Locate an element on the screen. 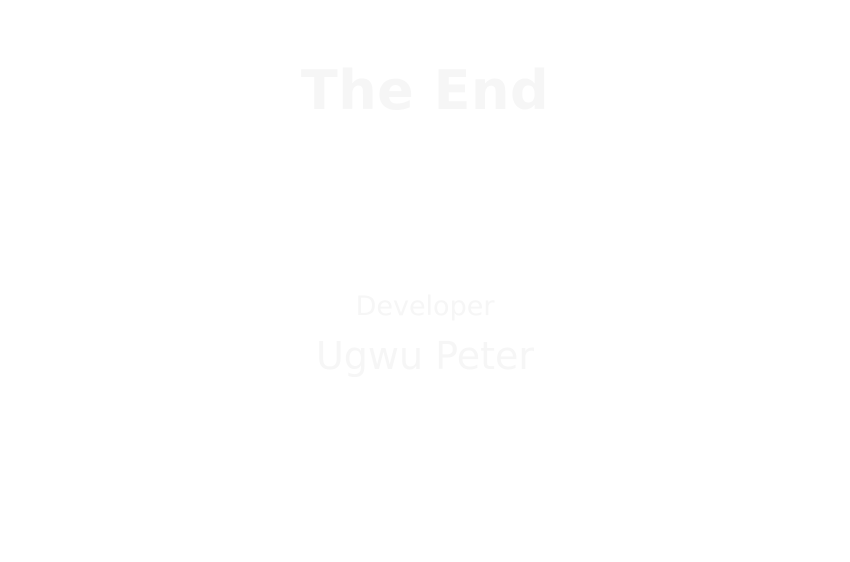 The width and height of the screenshot is (850, 562). credit-label: Developer is located at coordinates (425, 306).